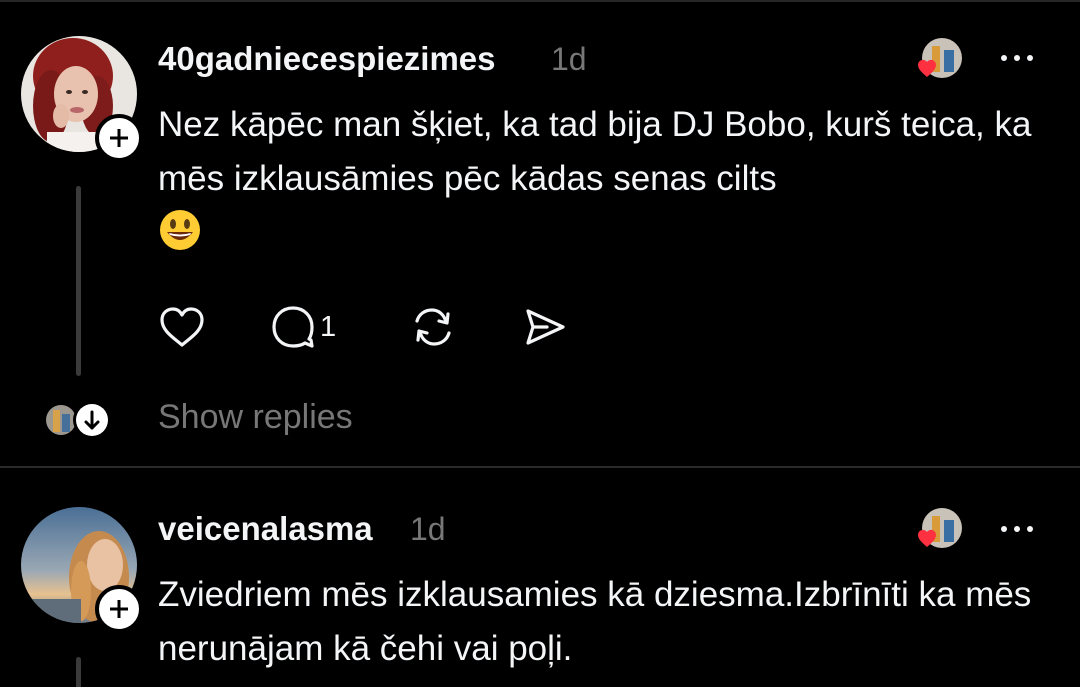 The width and height of the screenshot is (1080, 687). What do you see at coordinates (180, 230) in the screenshot?
I see `grinning-face-emoji` at bounding box center [180, 230].